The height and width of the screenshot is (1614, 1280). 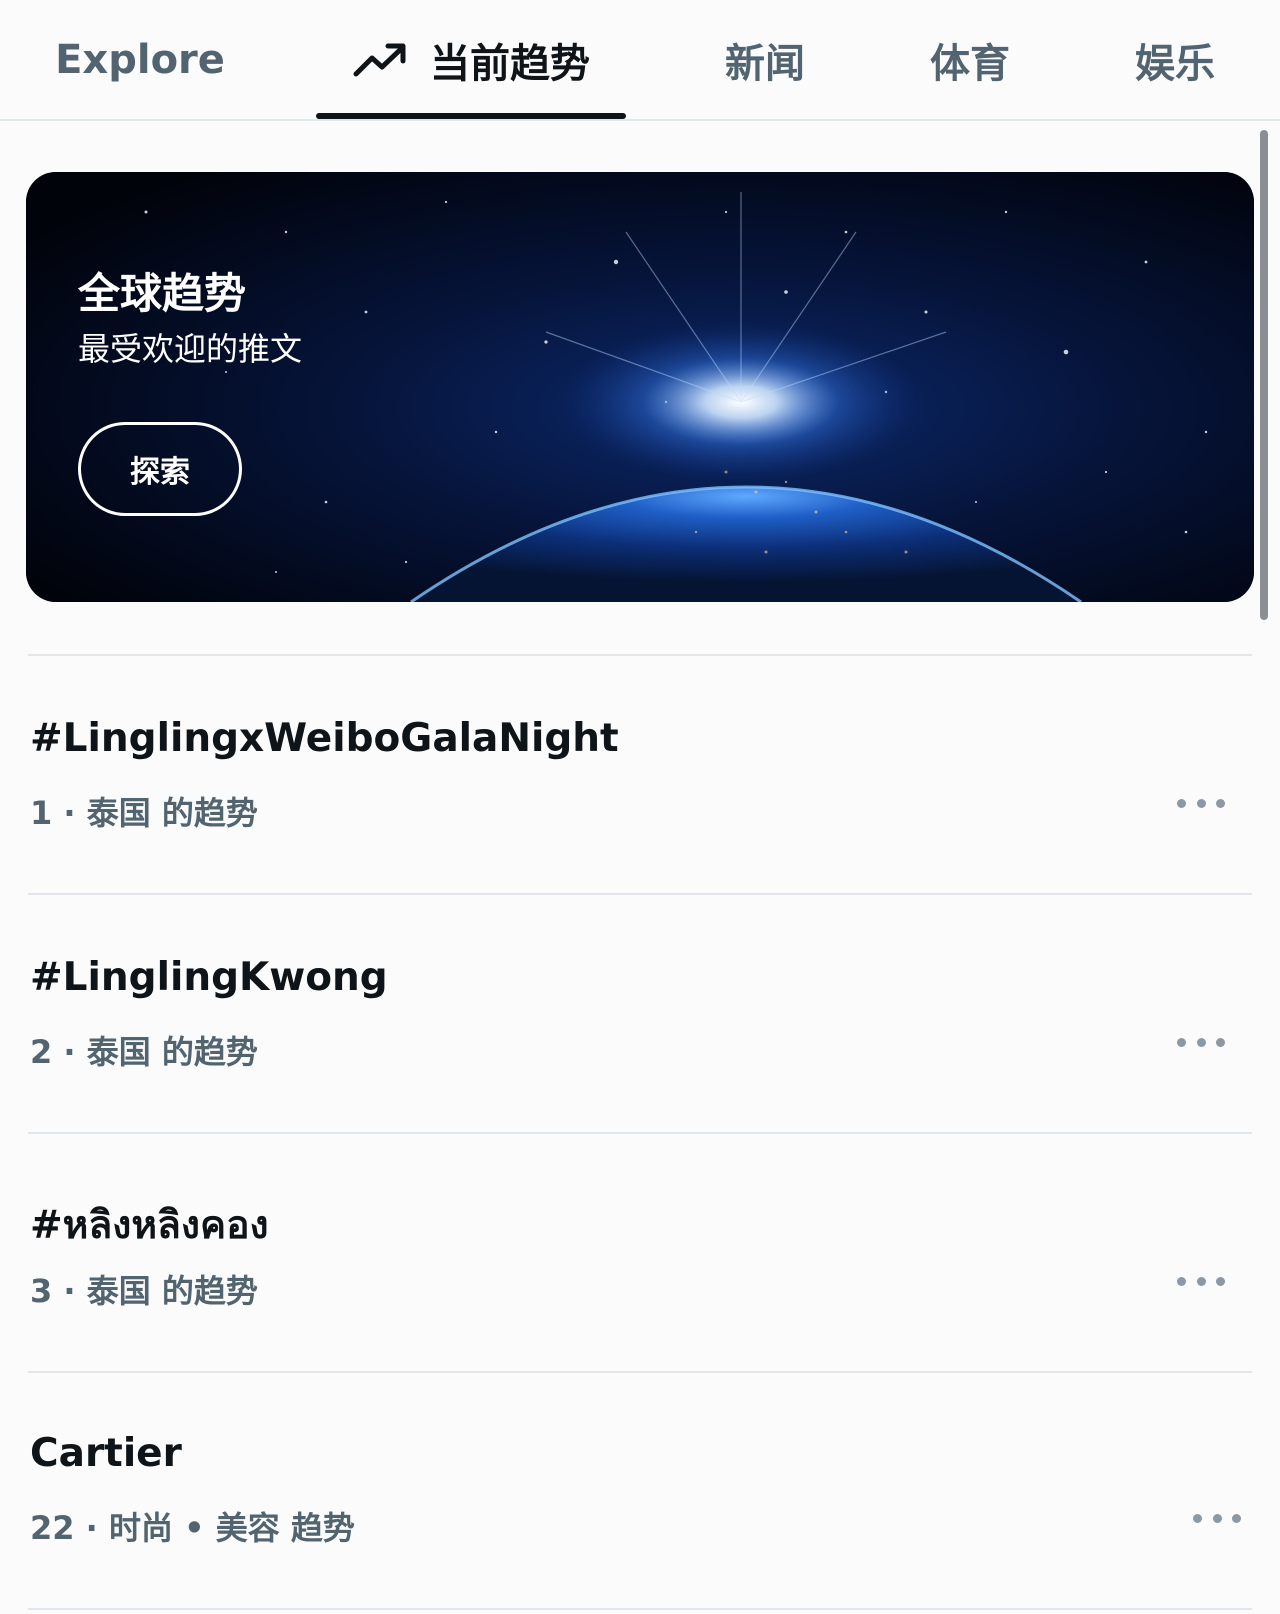 What do you see at coordinates (324, 738) in the screenshot?
I see `trend-title: #LinglingxWeiboGalaNight` at bounding box center [324, 738].